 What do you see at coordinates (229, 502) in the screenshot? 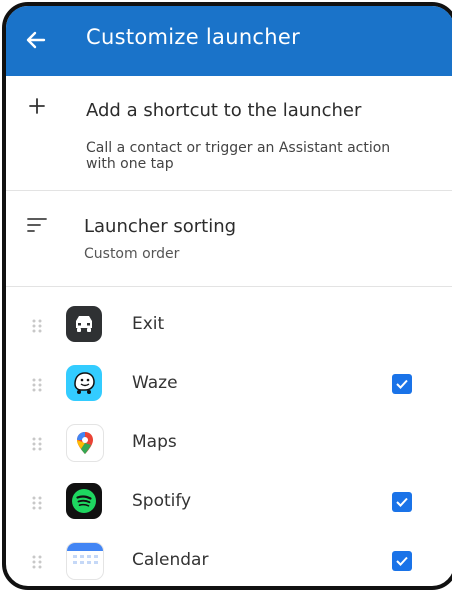
I see `app-row-spotify: Spotify` at bounding box center [229, 502].